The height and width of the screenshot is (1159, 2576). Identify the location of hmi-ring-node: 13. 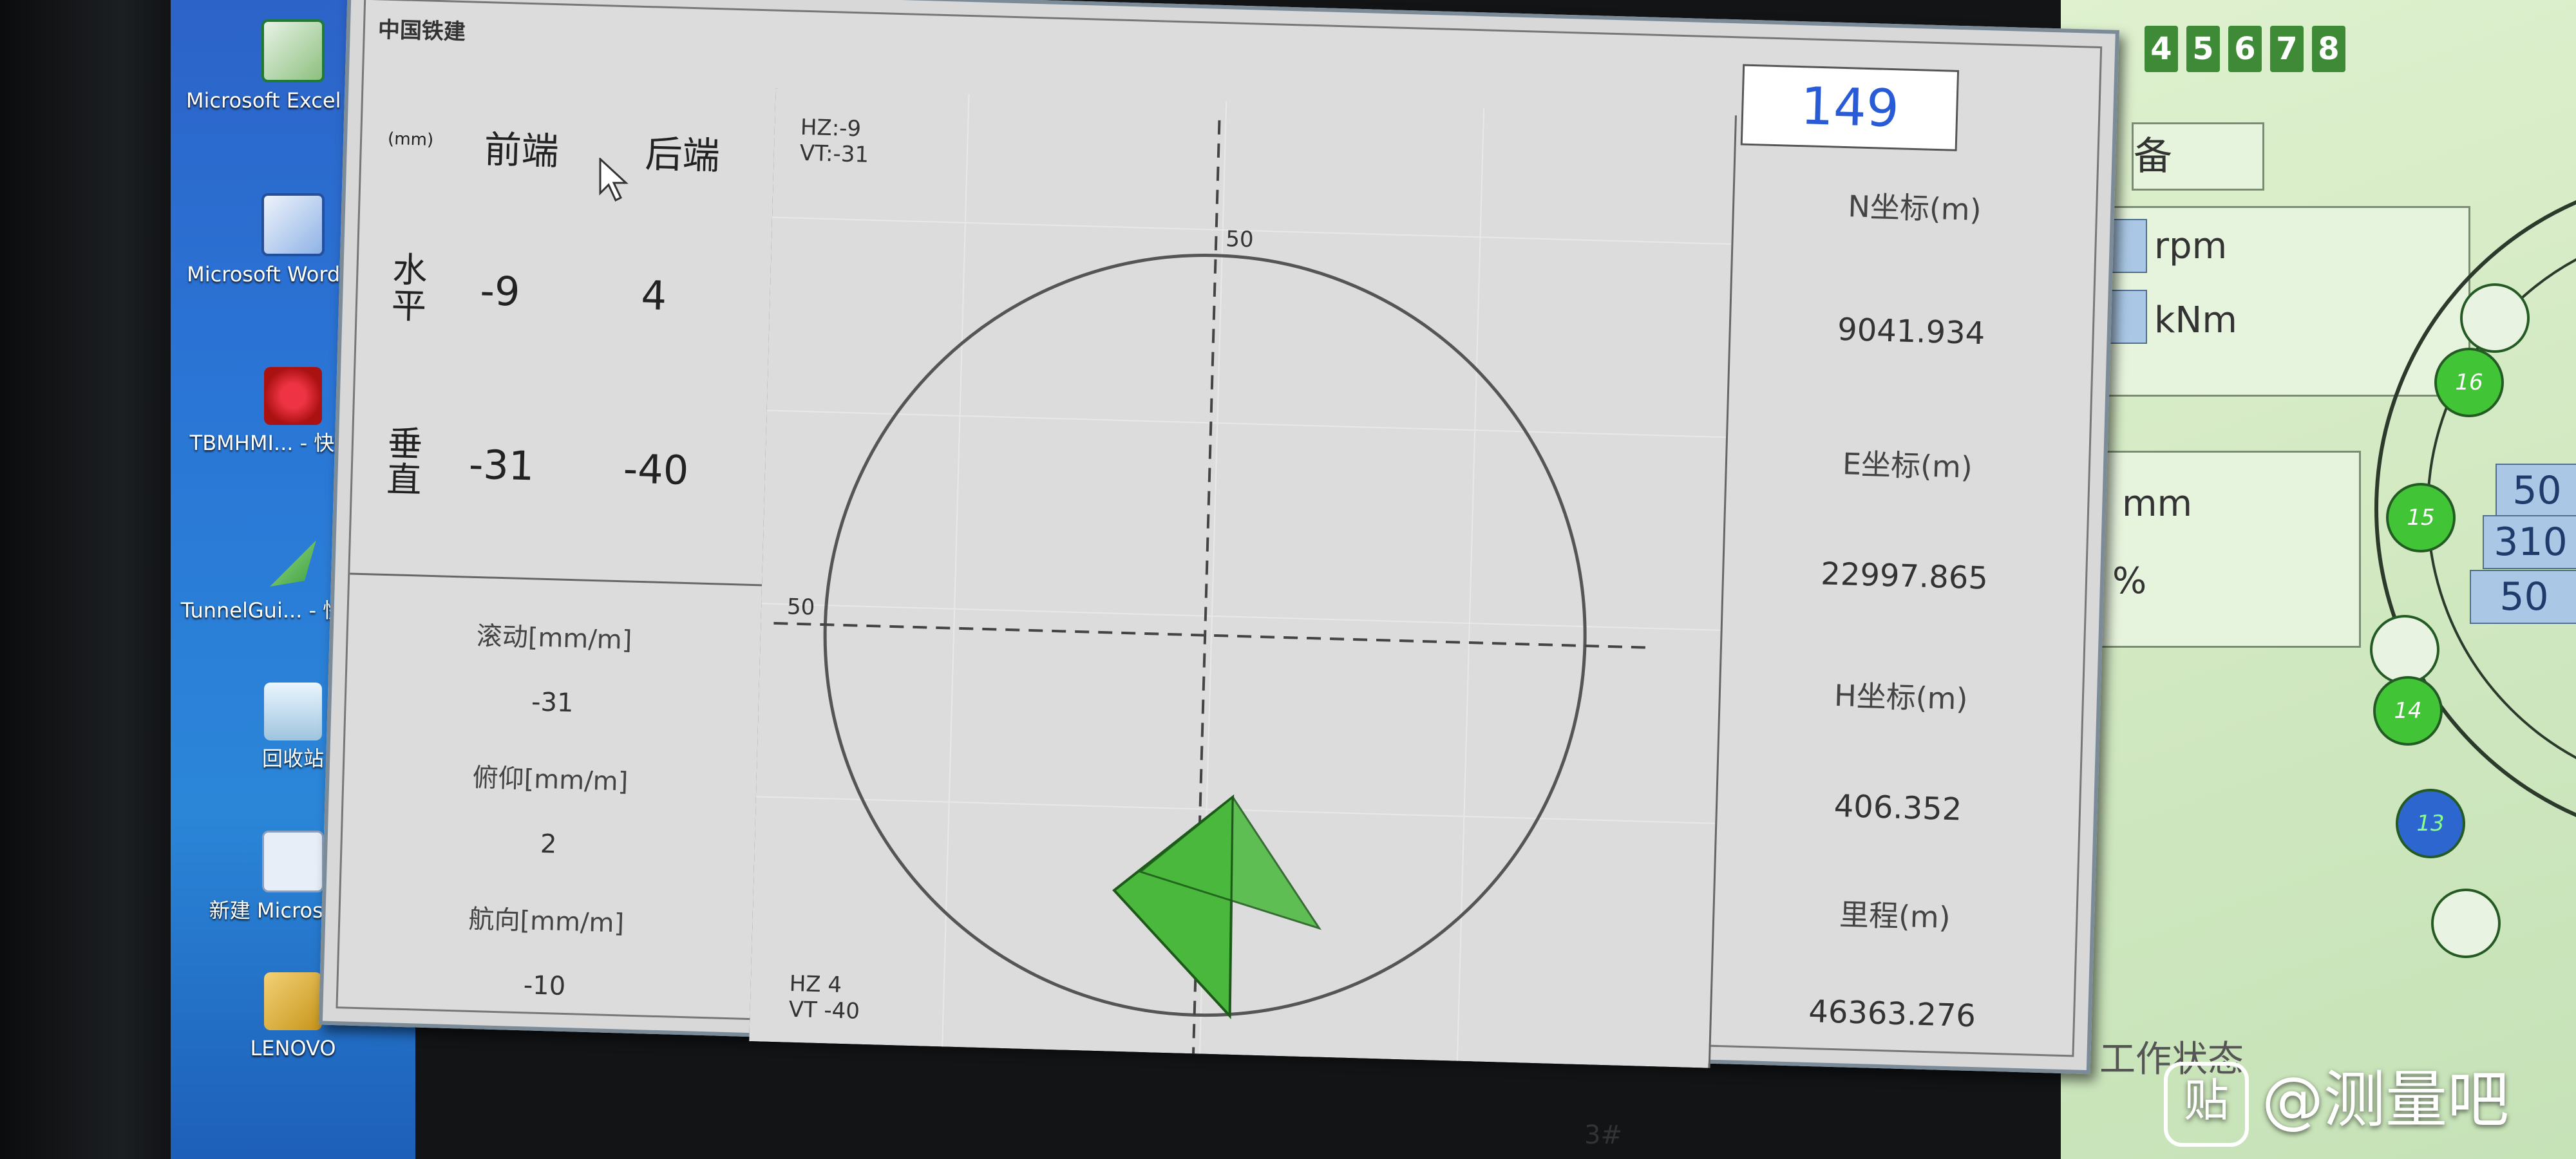
(2430, 823).